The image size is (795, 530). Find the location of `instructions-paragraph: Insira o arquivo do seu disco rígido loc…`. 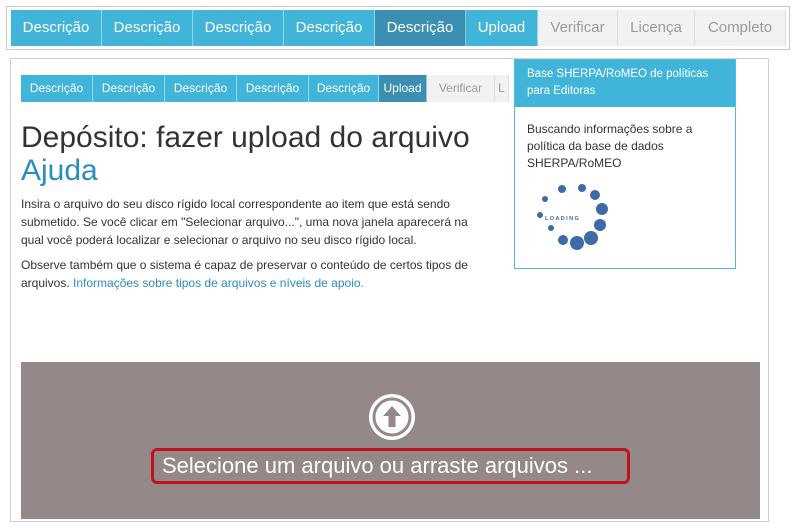

instructions-paragraph: Insira o arquivo do seu disco rígido loc… is located at coordinates (244, 222).